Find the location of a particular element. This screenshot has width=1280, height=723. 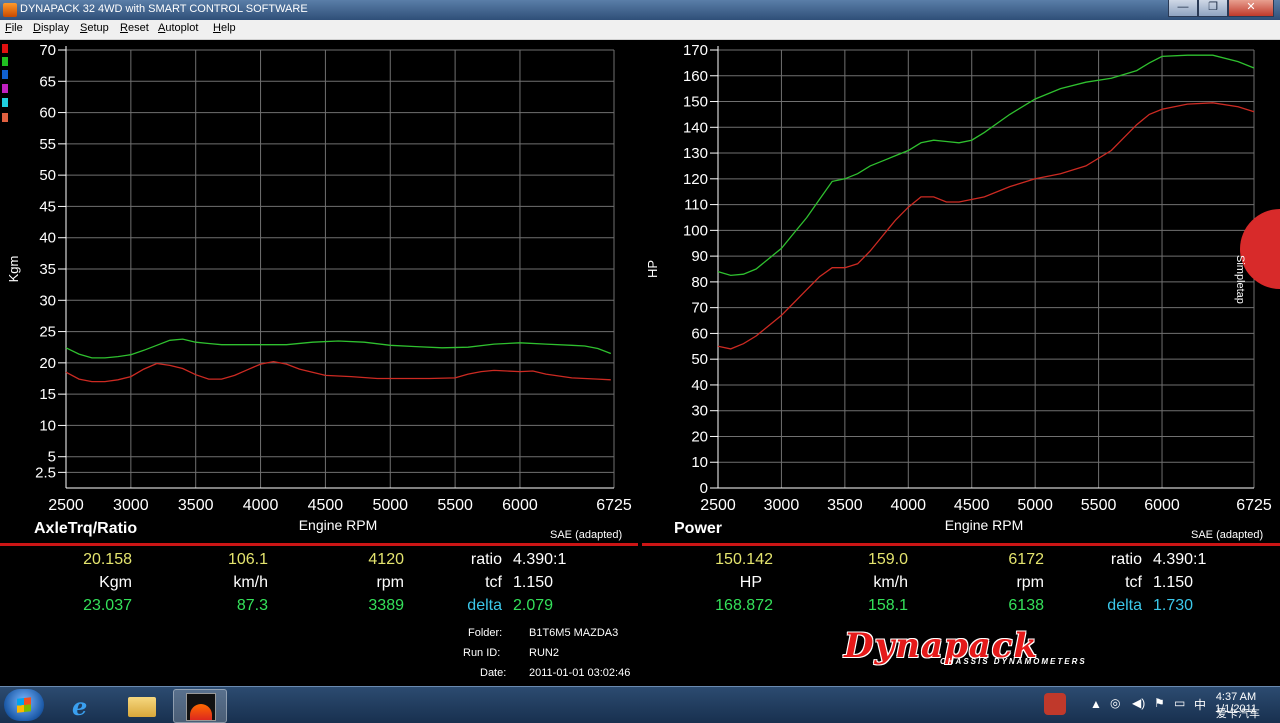

torque-series-green is located at coordinates (338, 348).